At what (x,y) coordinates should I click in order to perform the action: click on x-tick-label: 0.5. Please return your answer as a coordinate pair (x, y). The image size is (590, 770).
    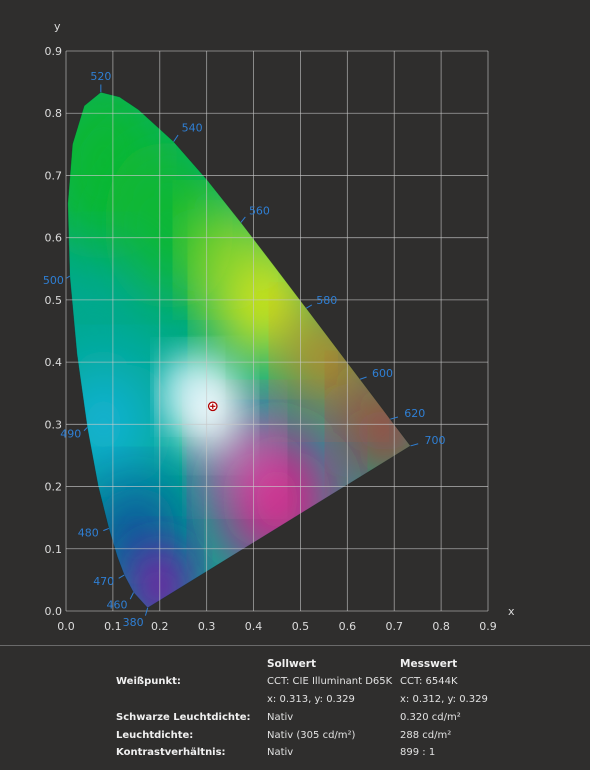
    Looking at the image, I should click on (301, 626).